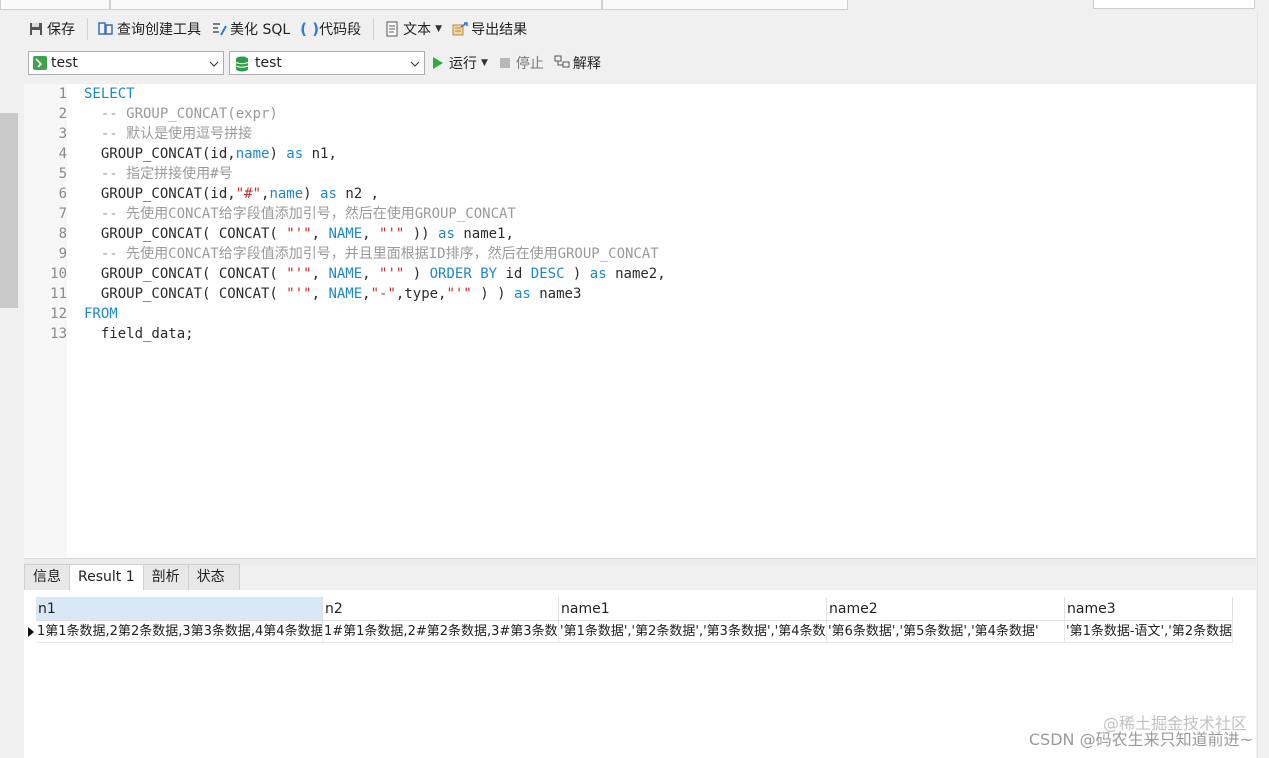 The height and width of the screenshot is (758, 1269). I want to click on save-button: 保存, so click(51, 29).